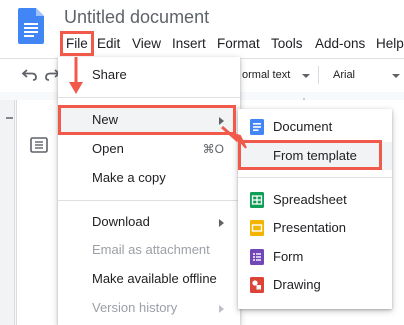 The width and height of the screenshot is (404, 325). I want to click on menu-view: View, so click(146, 43).